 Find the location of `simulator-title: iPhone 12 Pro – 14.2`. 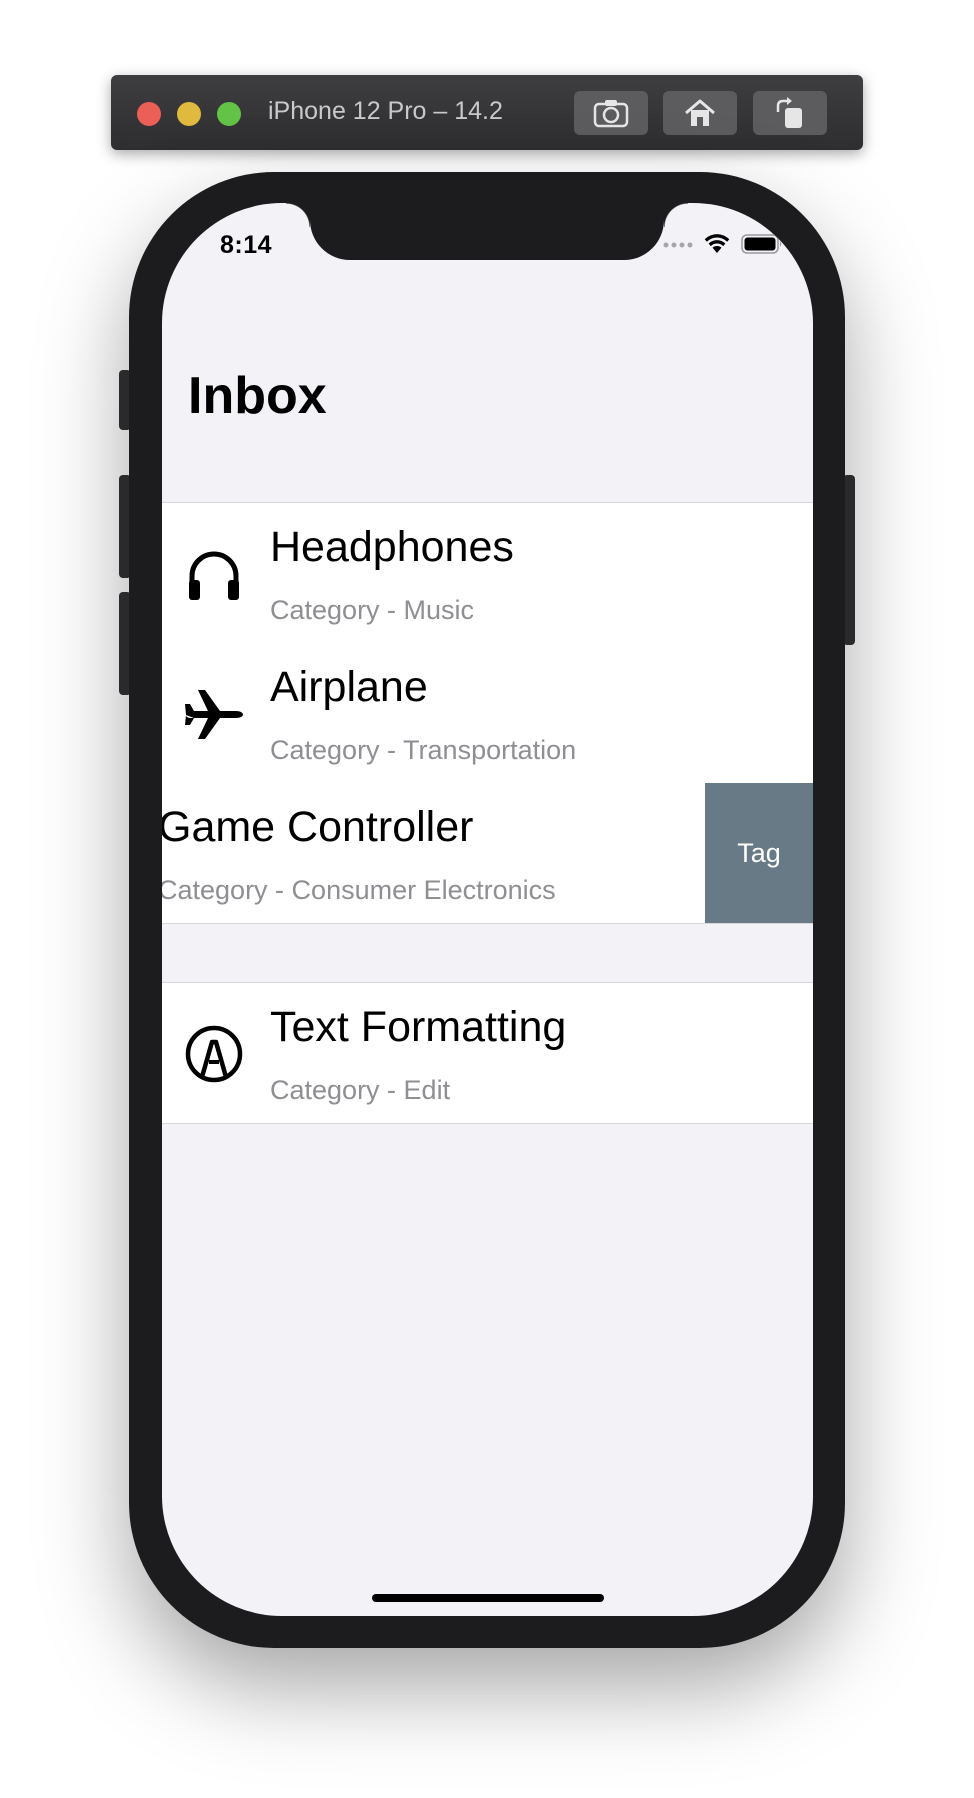

simulator-title: iPhone 12 Pro – 14.2 is located at coordinates (385, 111).